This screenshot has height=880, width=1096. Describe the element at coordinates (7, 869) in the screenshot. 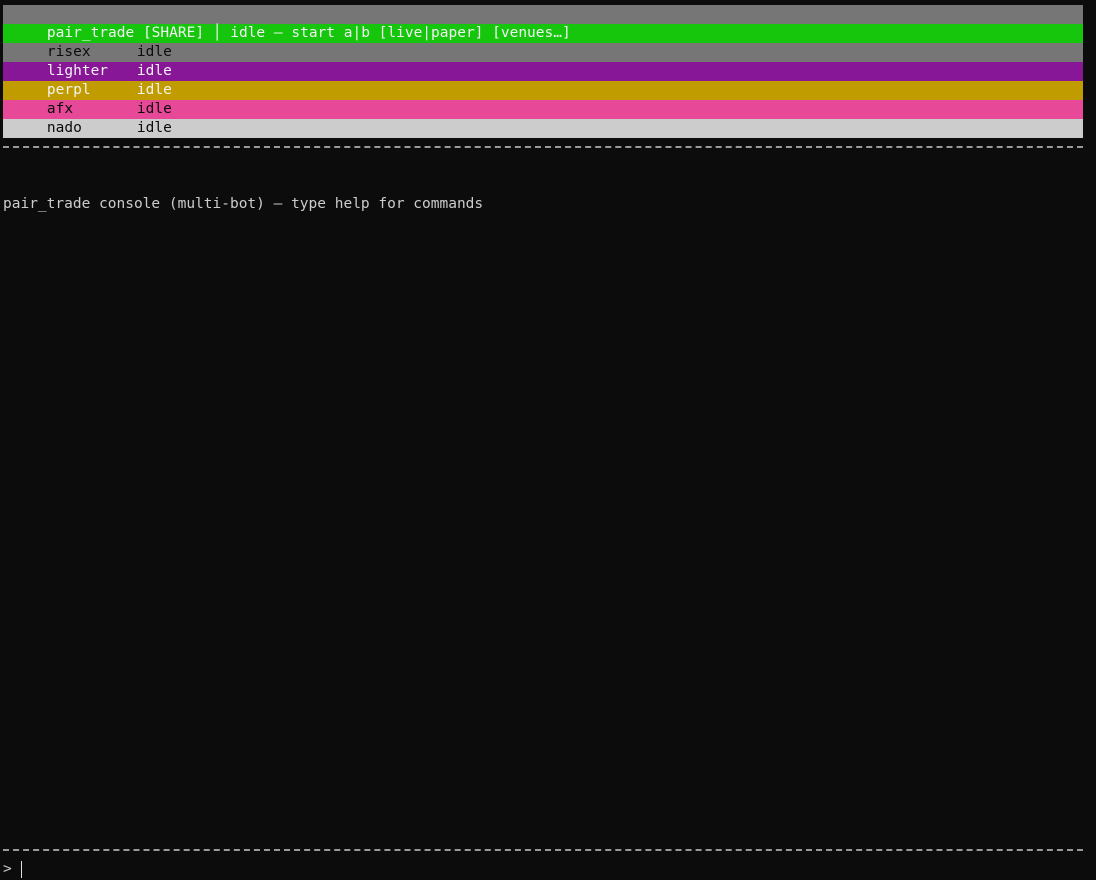

I see `prompt-symbol: >` at that location.